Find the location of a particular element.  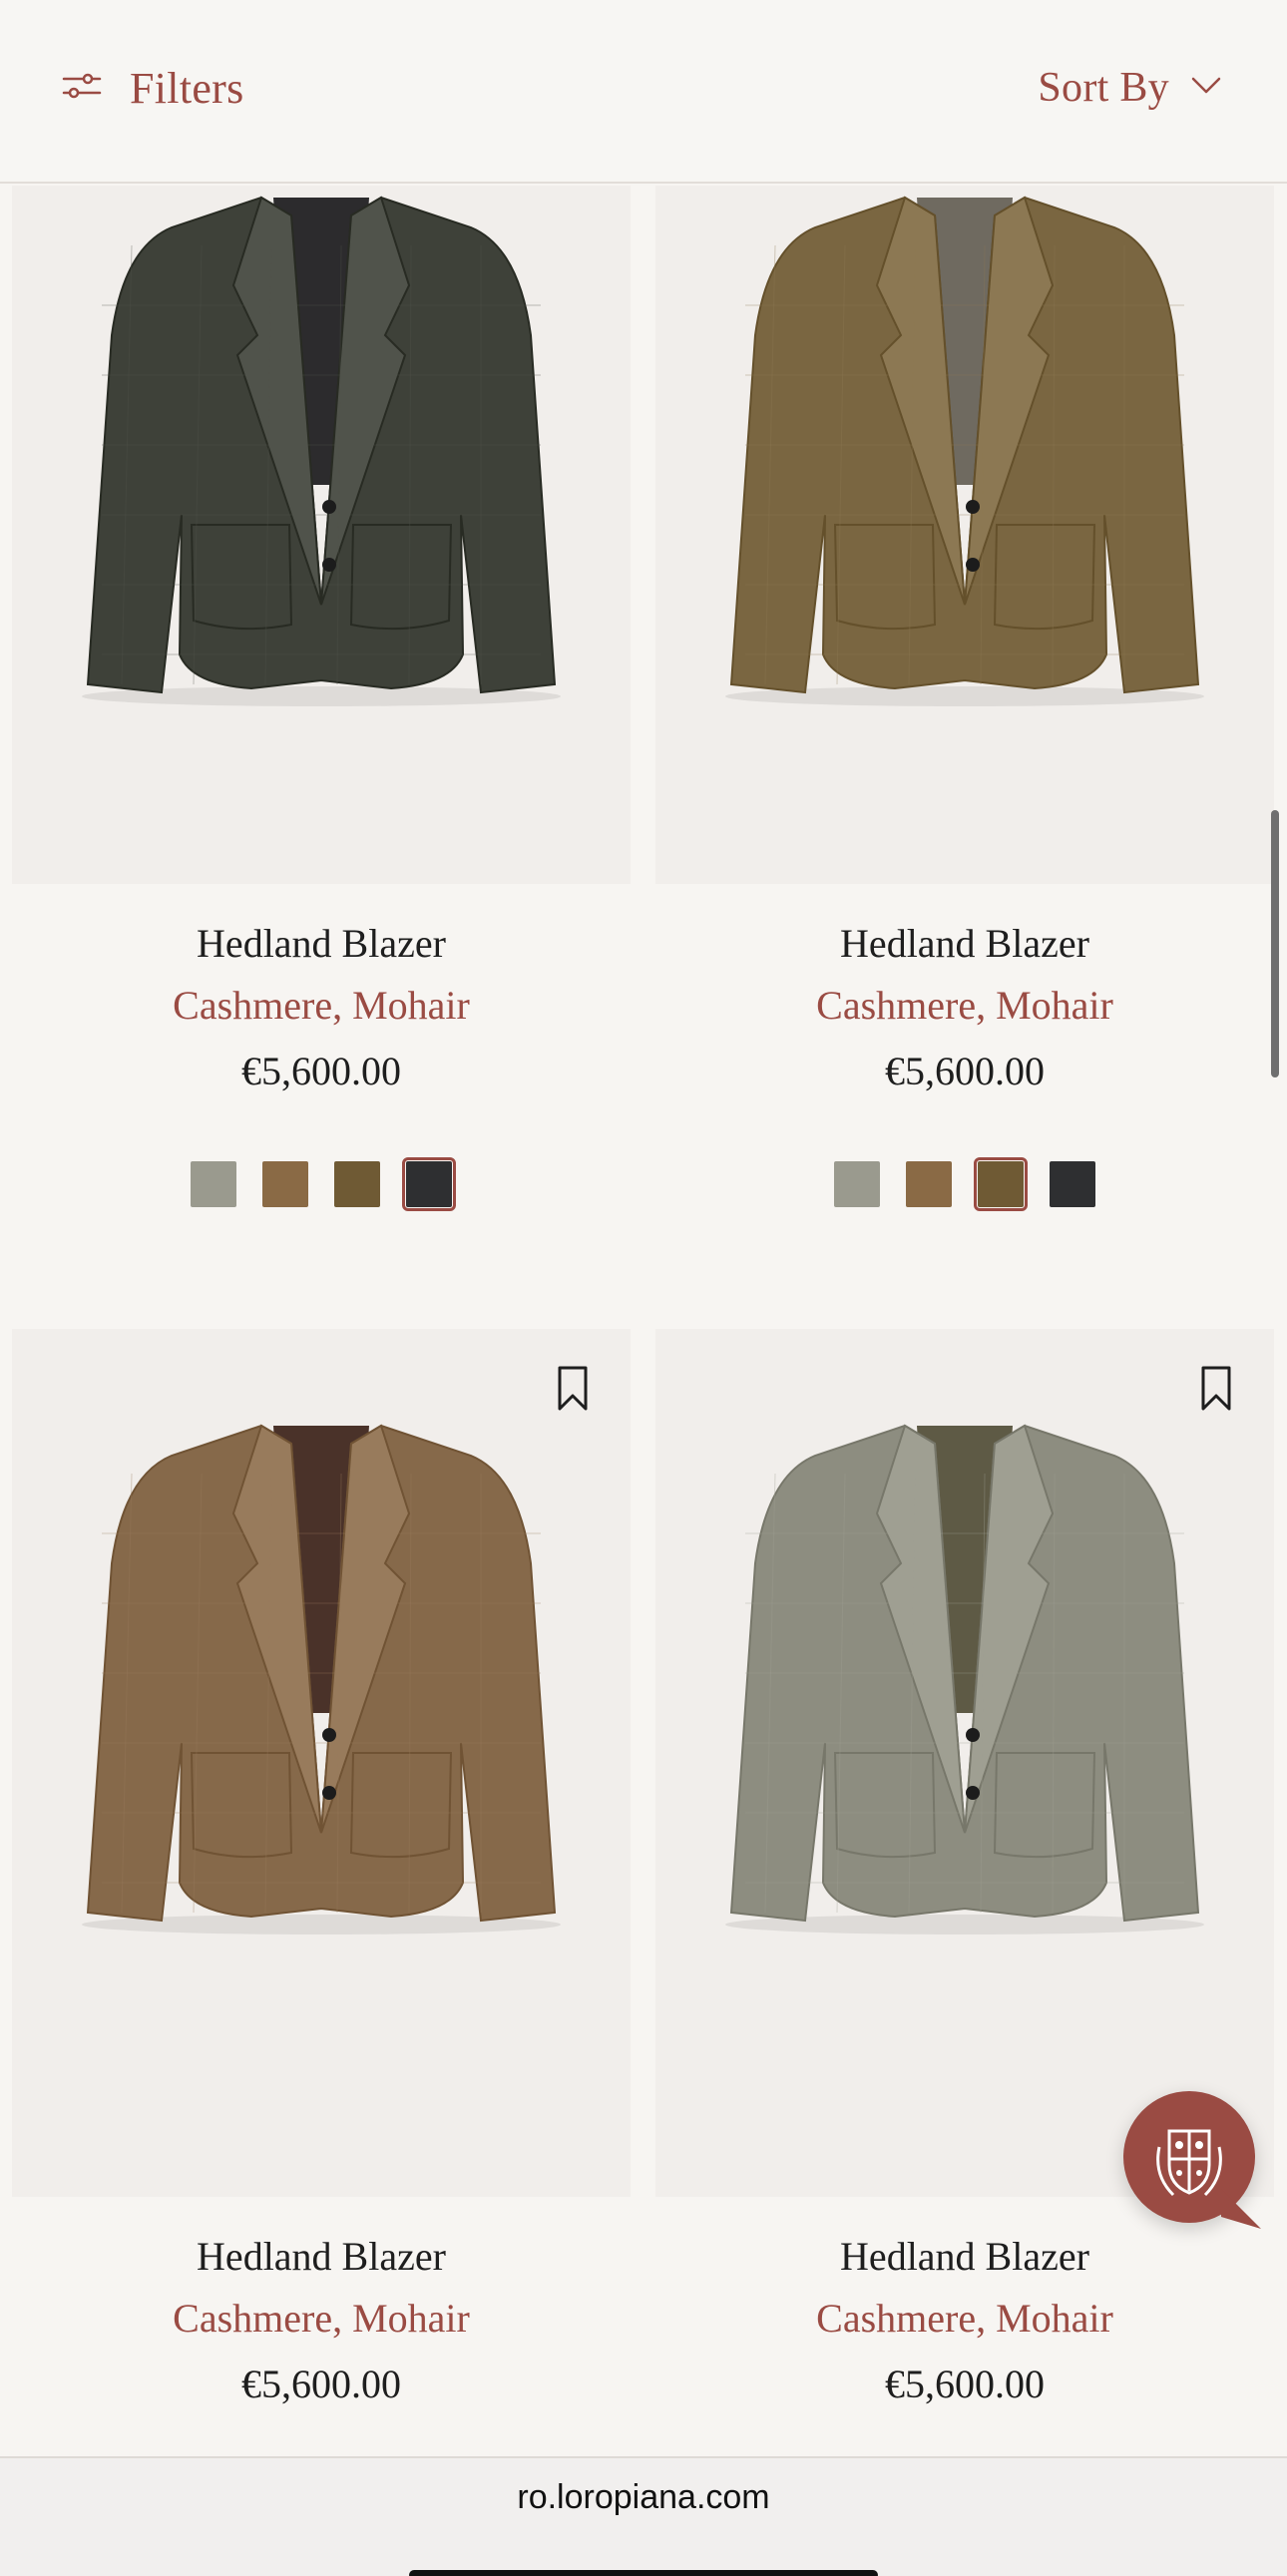

sort-by-label: Sort By is located at coordinates (1103, 88).